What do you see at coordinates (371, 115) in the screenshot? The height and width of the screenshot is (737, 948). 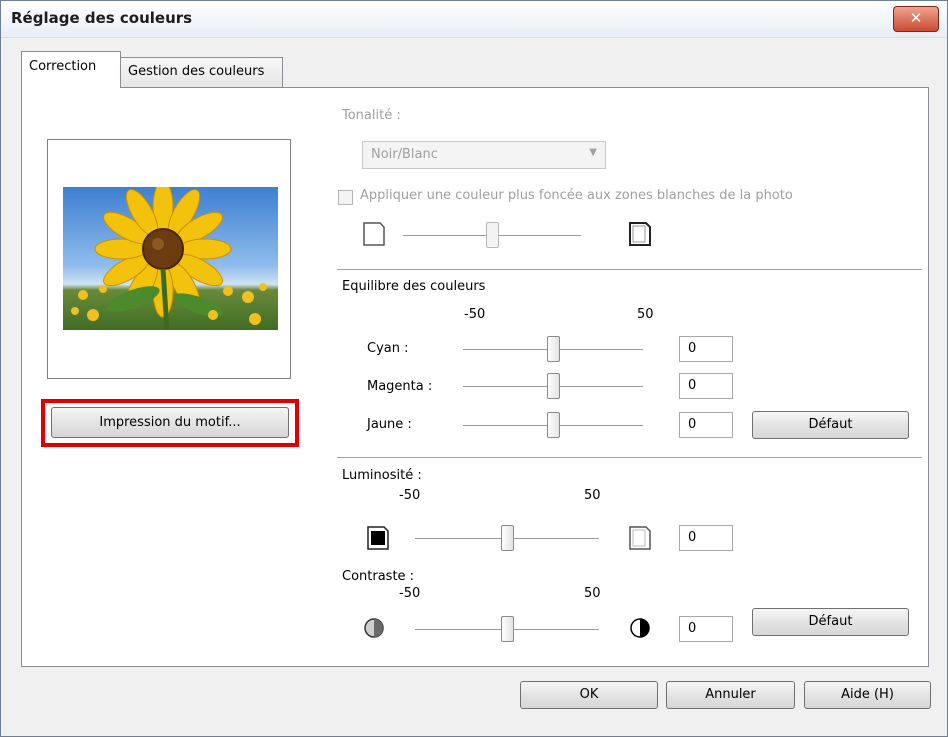 I see `tonality-label: Tonalité :` at bounding box center [371, 115].